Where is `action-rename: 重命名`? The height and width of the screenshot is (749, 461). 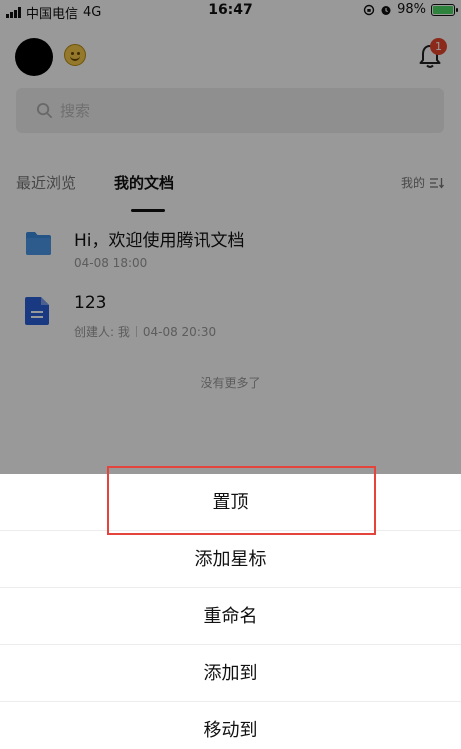
action-rename: 重命名 is located at coordinates (230, 616).